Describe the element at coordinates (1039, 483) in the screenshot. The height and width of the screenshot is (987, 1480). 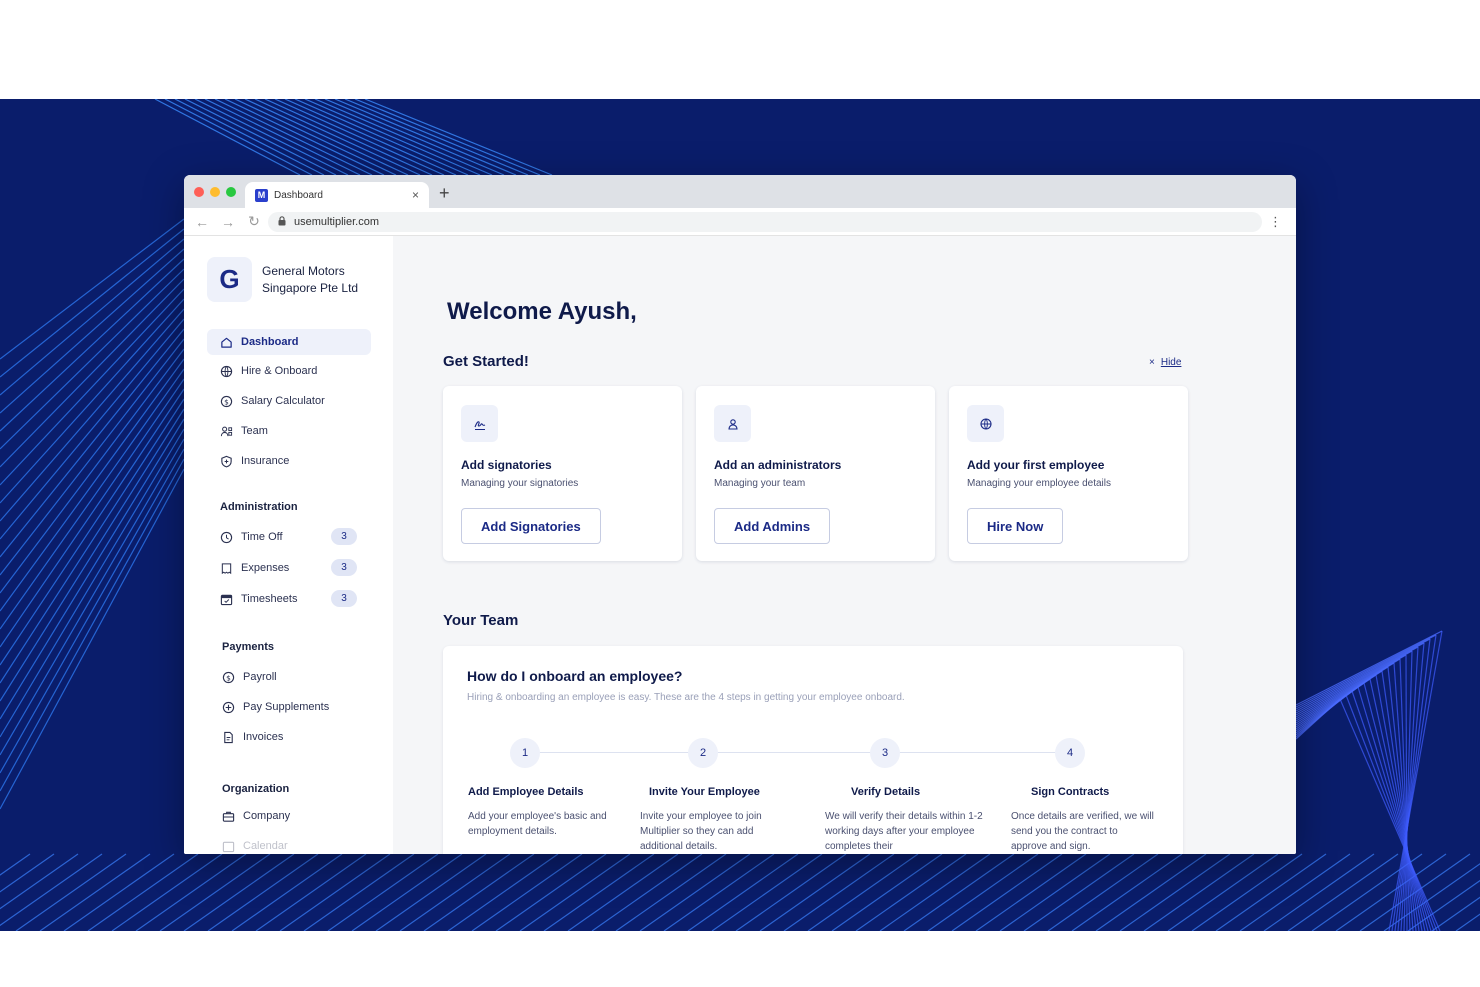
I see `card-subtitle: Managing your employee details` at that location.